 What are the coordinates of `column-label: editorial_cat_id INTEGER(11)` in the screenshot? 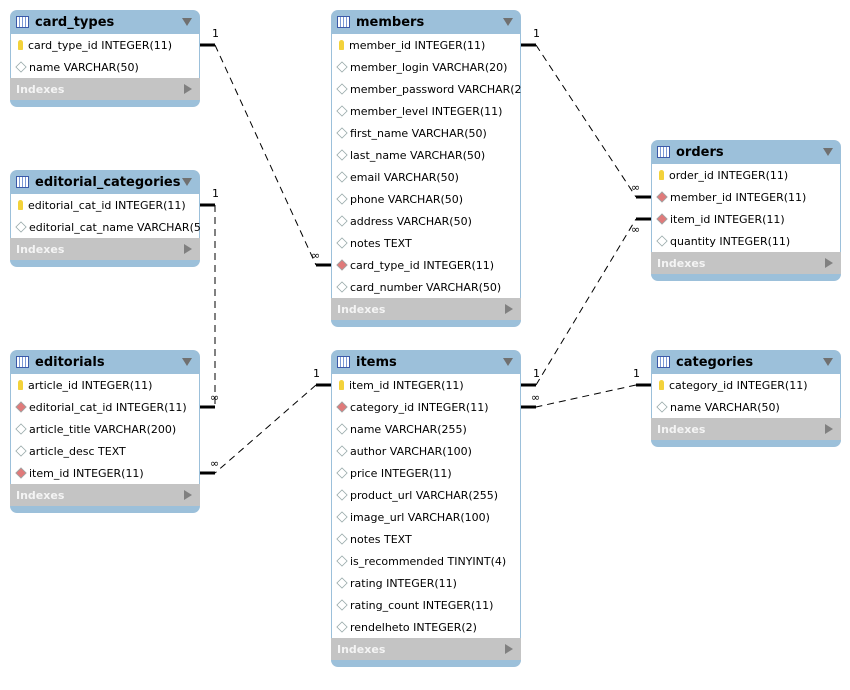 It's located at (108, 407).